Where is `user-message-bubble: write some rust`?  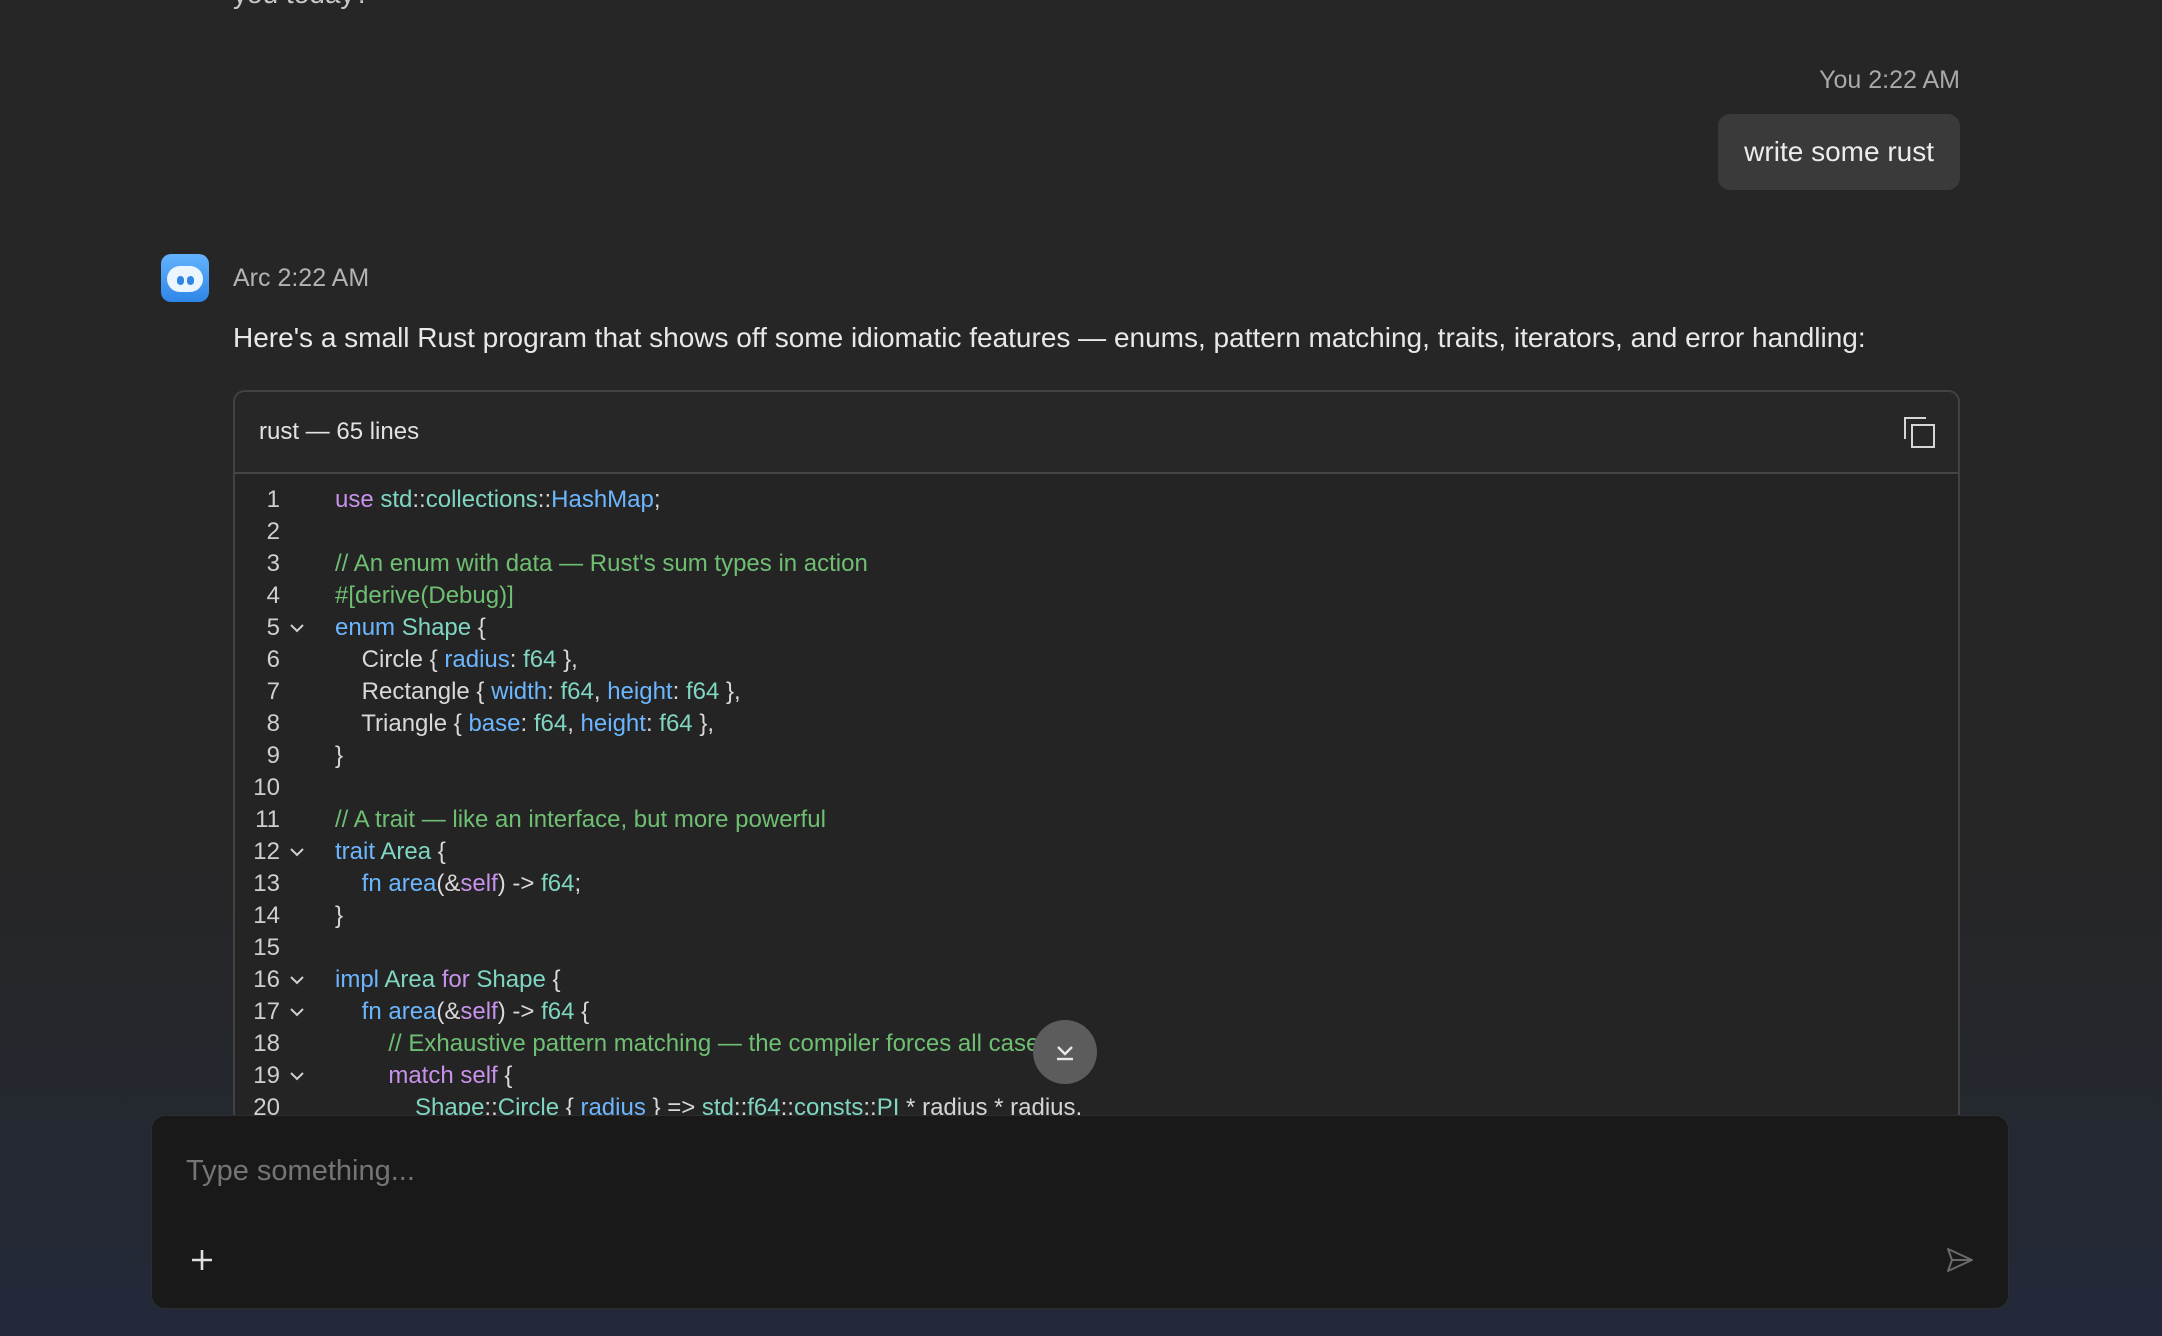 user-message-bubble: write some rust is located at coordinates (1839, 152).